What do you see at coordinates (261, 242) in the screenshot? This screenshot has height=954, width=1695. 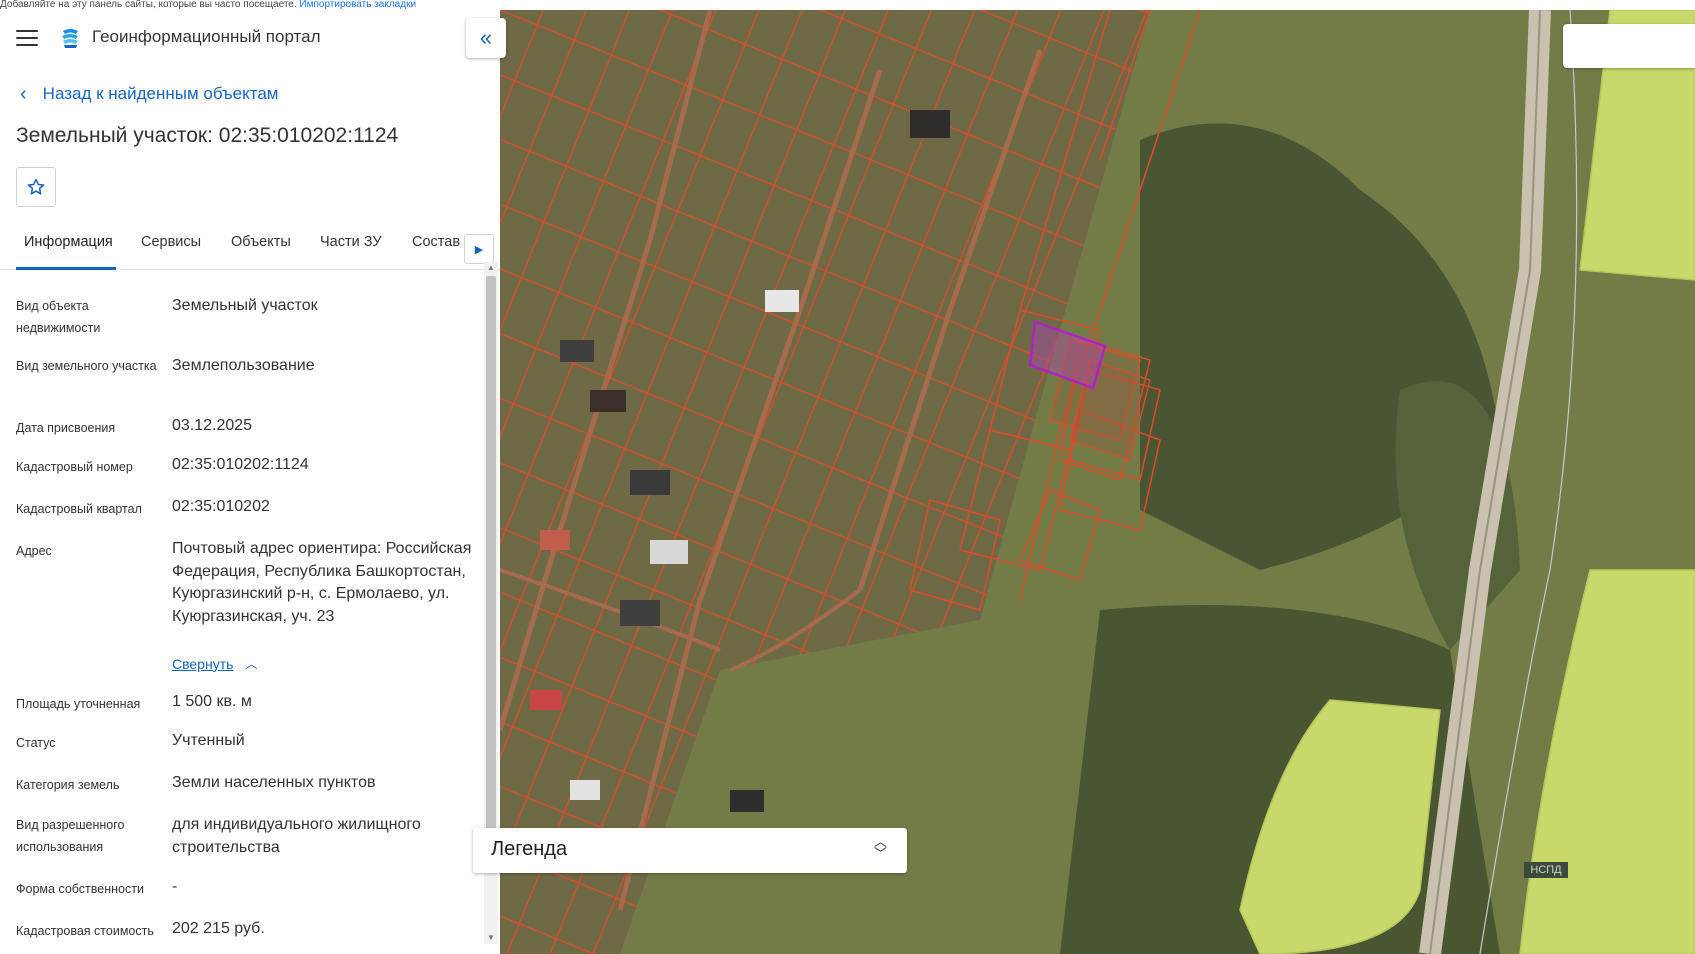 I see `tab-objects: Объекты` at bounding box center [261, 242].